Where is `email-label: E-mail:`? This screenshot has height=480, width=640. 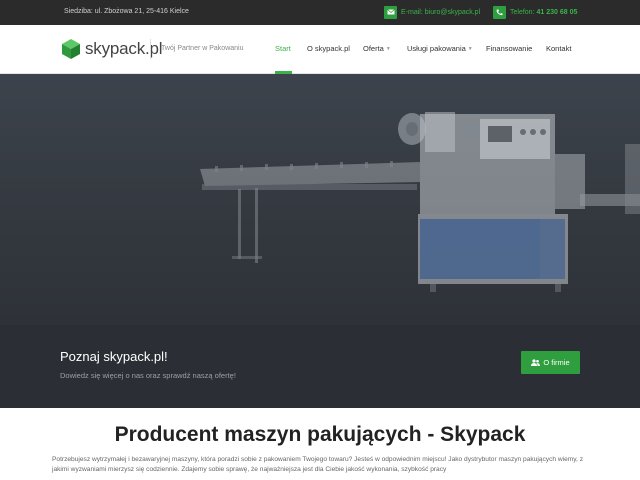
email-label: E-mail: is located at coordinates (412, 12).